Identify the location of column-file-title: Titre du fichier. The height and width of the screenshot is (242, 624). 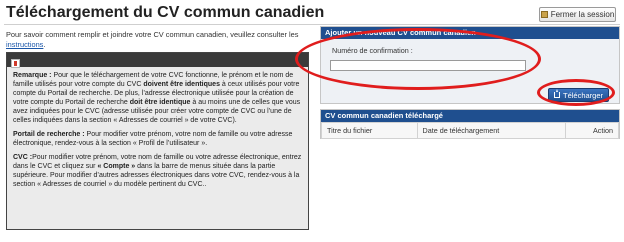
(369, 130).